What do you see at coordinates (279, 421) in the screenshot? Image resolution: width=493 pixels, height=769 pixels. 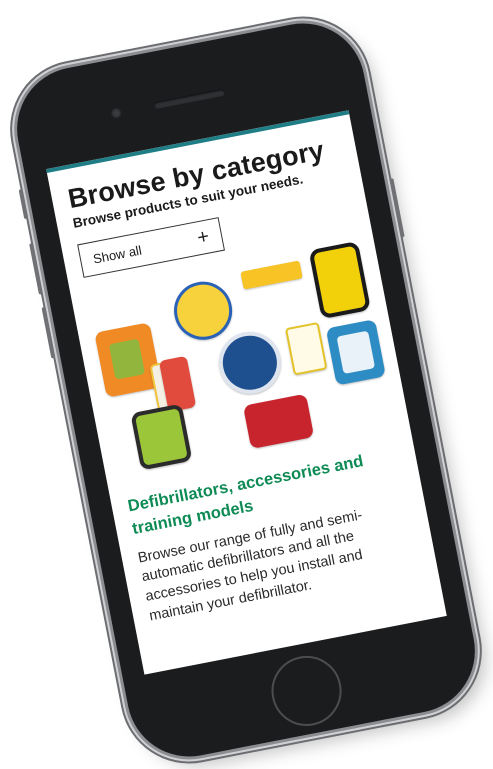 I see `red-carry-case-image` at bounding box center [279, 421].